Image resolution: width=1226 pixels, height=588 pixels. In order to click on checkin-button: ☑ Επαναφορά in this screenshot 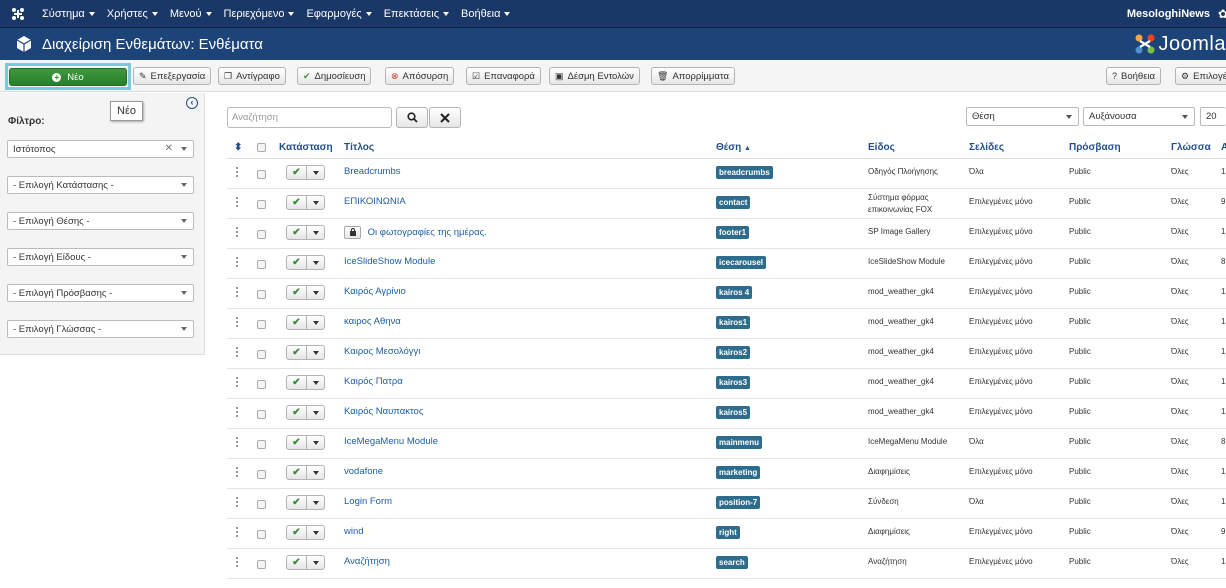, I will do `click(503, 76)`.